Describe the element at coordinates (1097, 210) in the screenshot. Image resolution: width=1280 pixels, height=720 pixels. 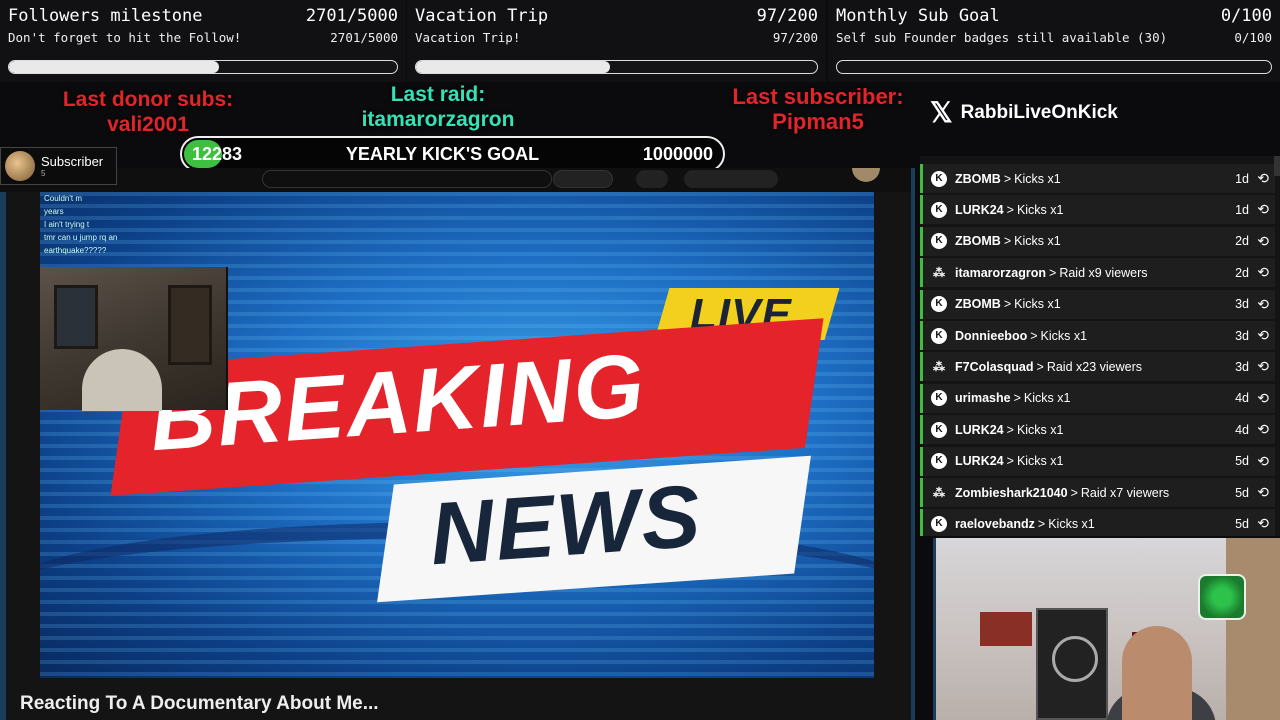
I see `feed-row: K LURK24 > Kicks x1 1d ⟲` at that location.